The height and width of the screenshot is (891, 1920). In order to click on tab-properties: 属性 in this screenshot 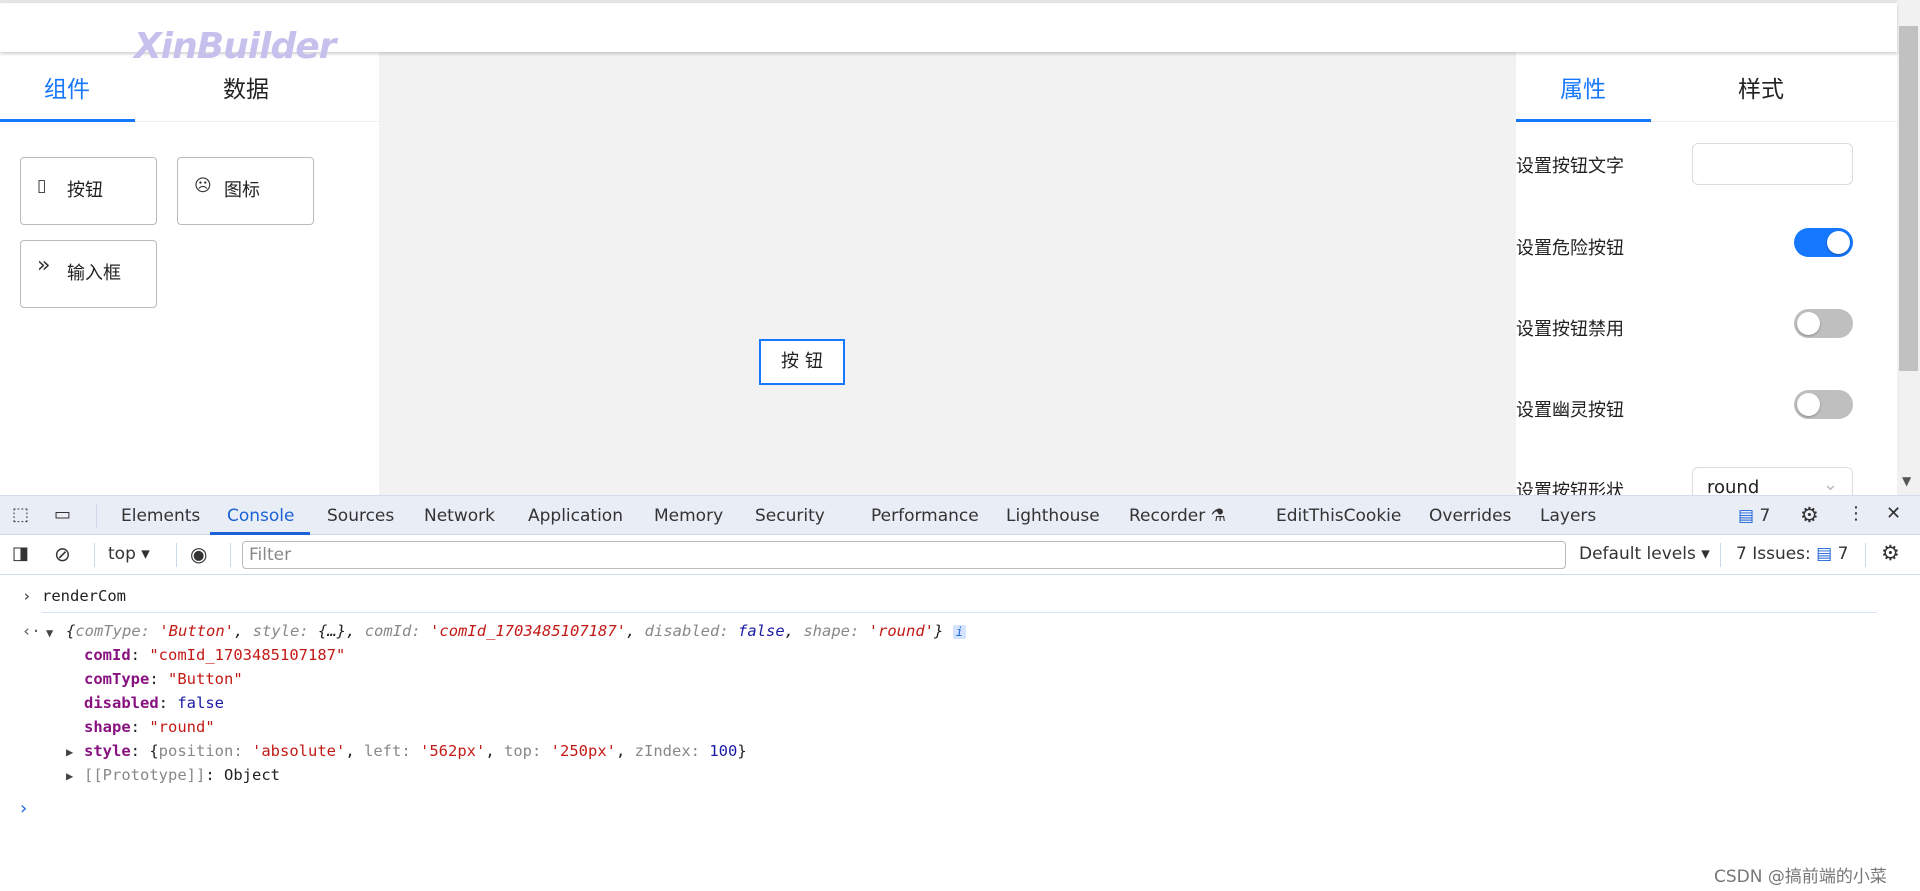, I will do `click(1583, 87)`.